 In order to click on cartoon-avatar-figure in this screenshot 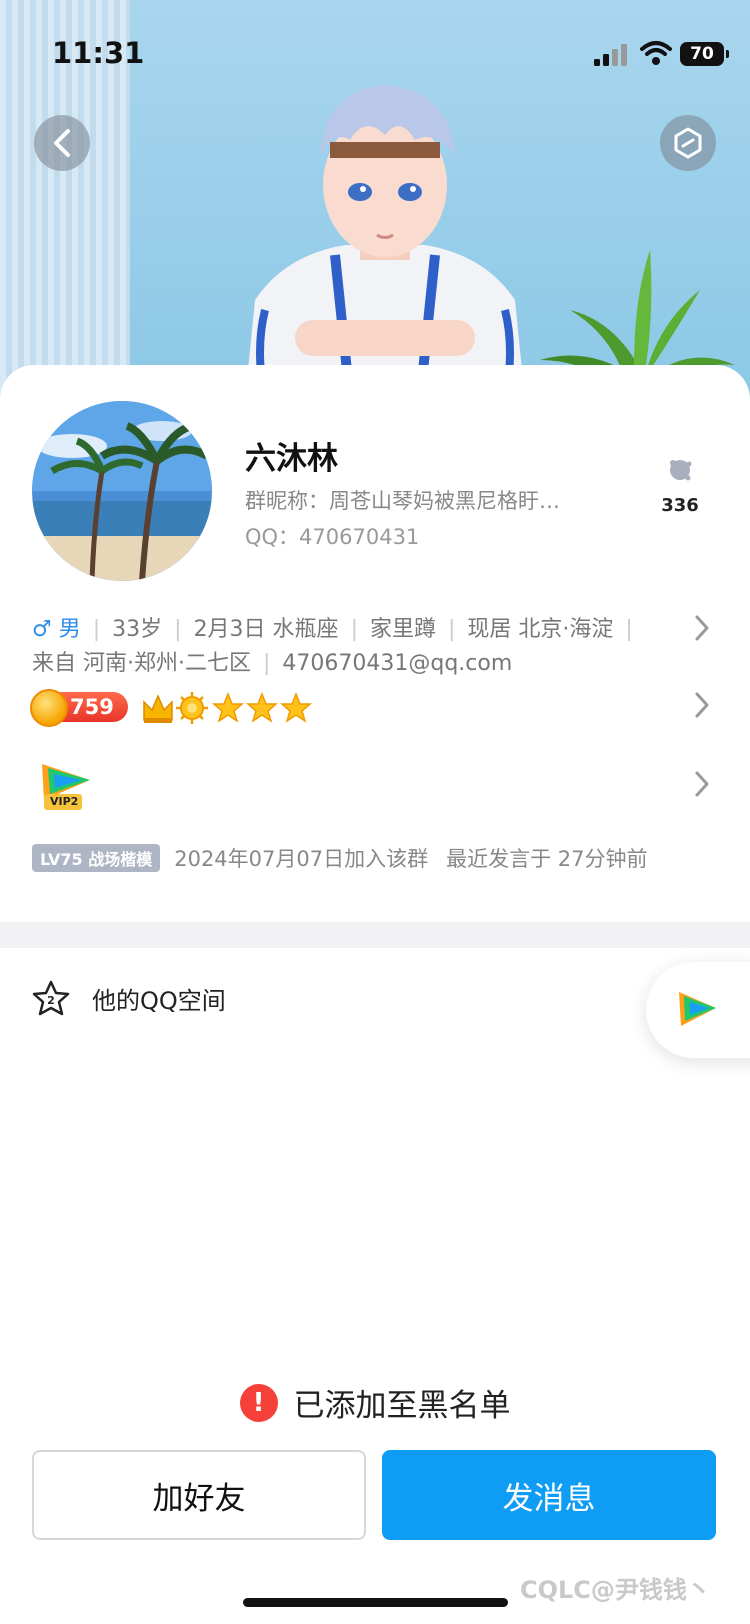, I will do `click(385, 242)`.